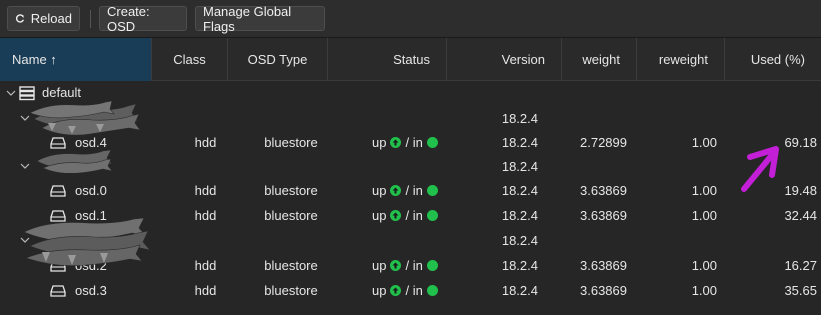 The height and width of the screenshot is (315, 821). What do you see at coordinates (410, 166) in the screenshot?
I see `tree-row-host: 18.2.4` at bounding box center [410, 166].